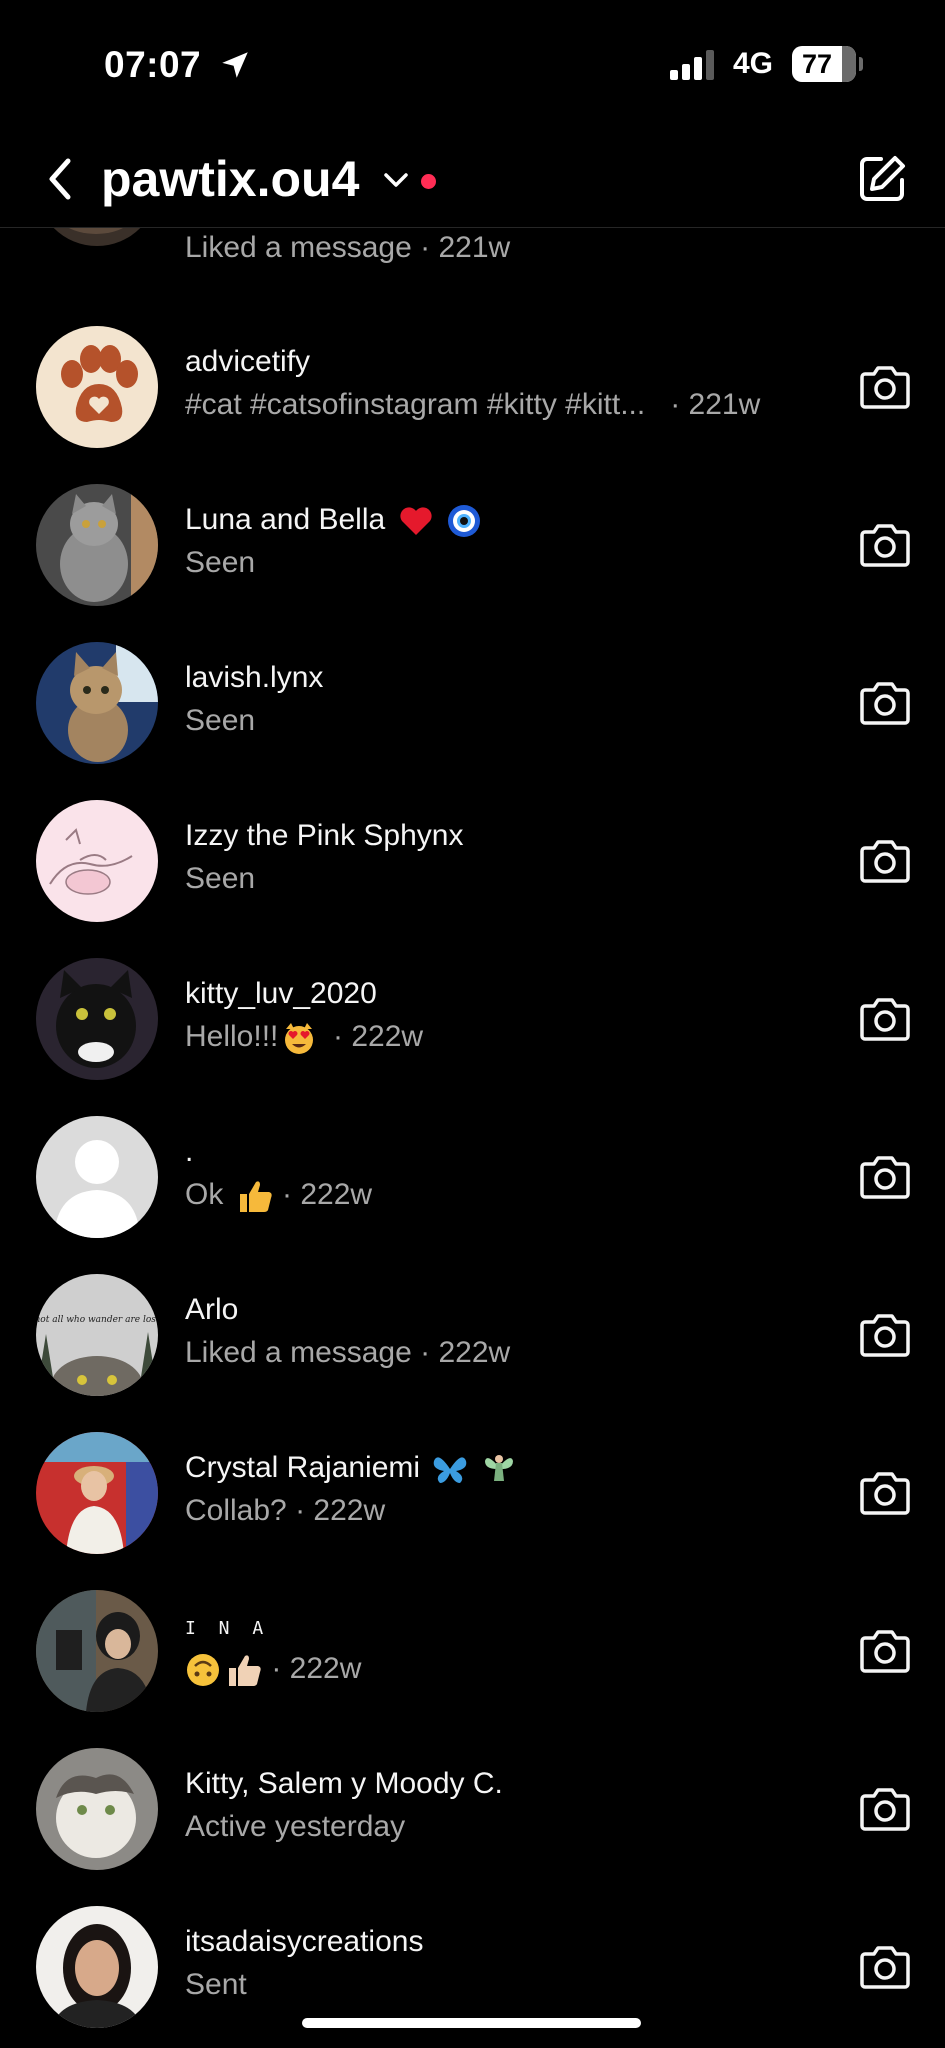  I want to click on compose-icon, so click(882, 179).